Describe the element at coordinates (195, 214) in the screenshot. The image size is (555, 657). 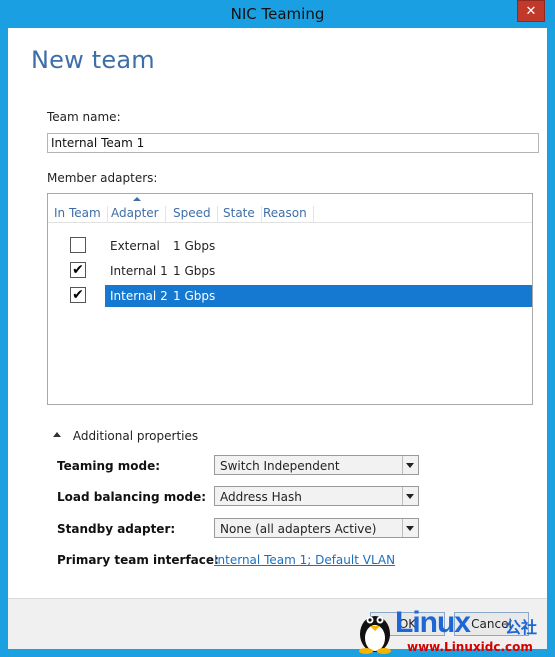
I see `column-header-speed: Speed` at that location.